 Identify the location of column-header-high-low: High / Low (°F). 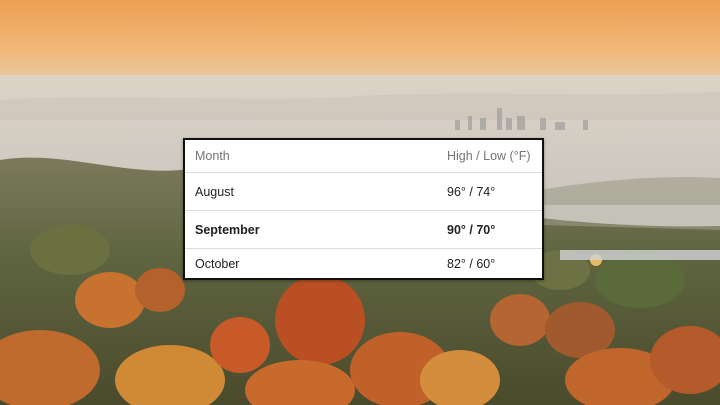
(489, 156).